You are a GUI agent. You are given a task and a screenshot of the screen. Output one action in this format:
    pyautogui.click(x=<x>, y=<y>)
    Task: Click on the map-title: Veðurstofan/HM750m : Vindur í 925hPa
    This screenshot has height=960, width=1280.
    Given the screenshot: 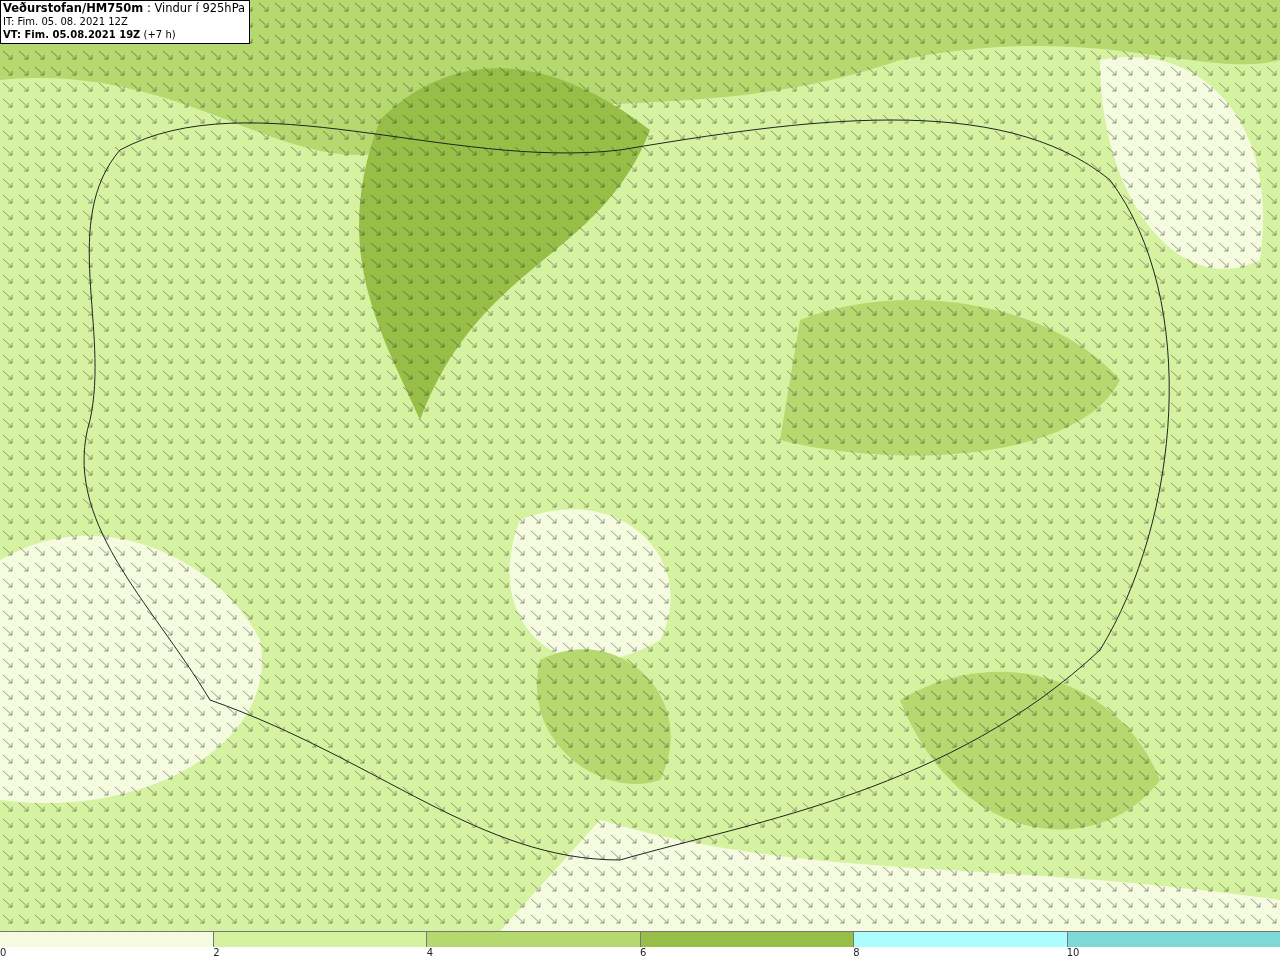 What is the action you would take?
    pyautogui.click(x=124, y=8)
    